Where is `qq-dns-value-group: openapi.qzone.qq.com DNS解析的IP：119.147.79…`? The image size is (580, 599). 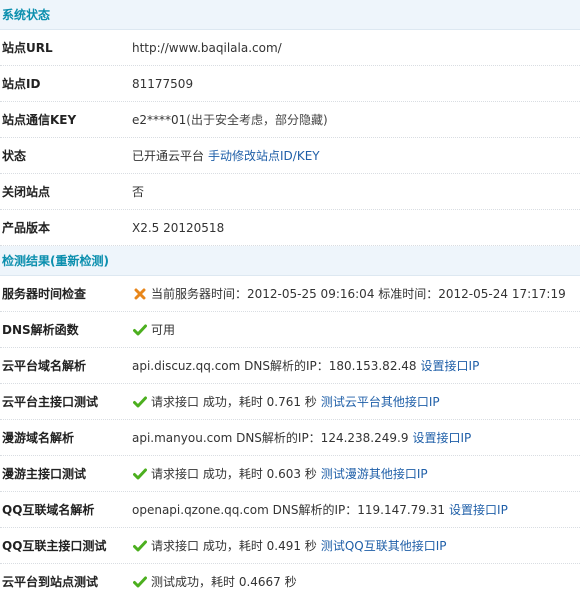
qq-dns-value-group: openapi.qzone.qq.com DNS解析的IP：119.147.79… is located at coordinates (356, 509).